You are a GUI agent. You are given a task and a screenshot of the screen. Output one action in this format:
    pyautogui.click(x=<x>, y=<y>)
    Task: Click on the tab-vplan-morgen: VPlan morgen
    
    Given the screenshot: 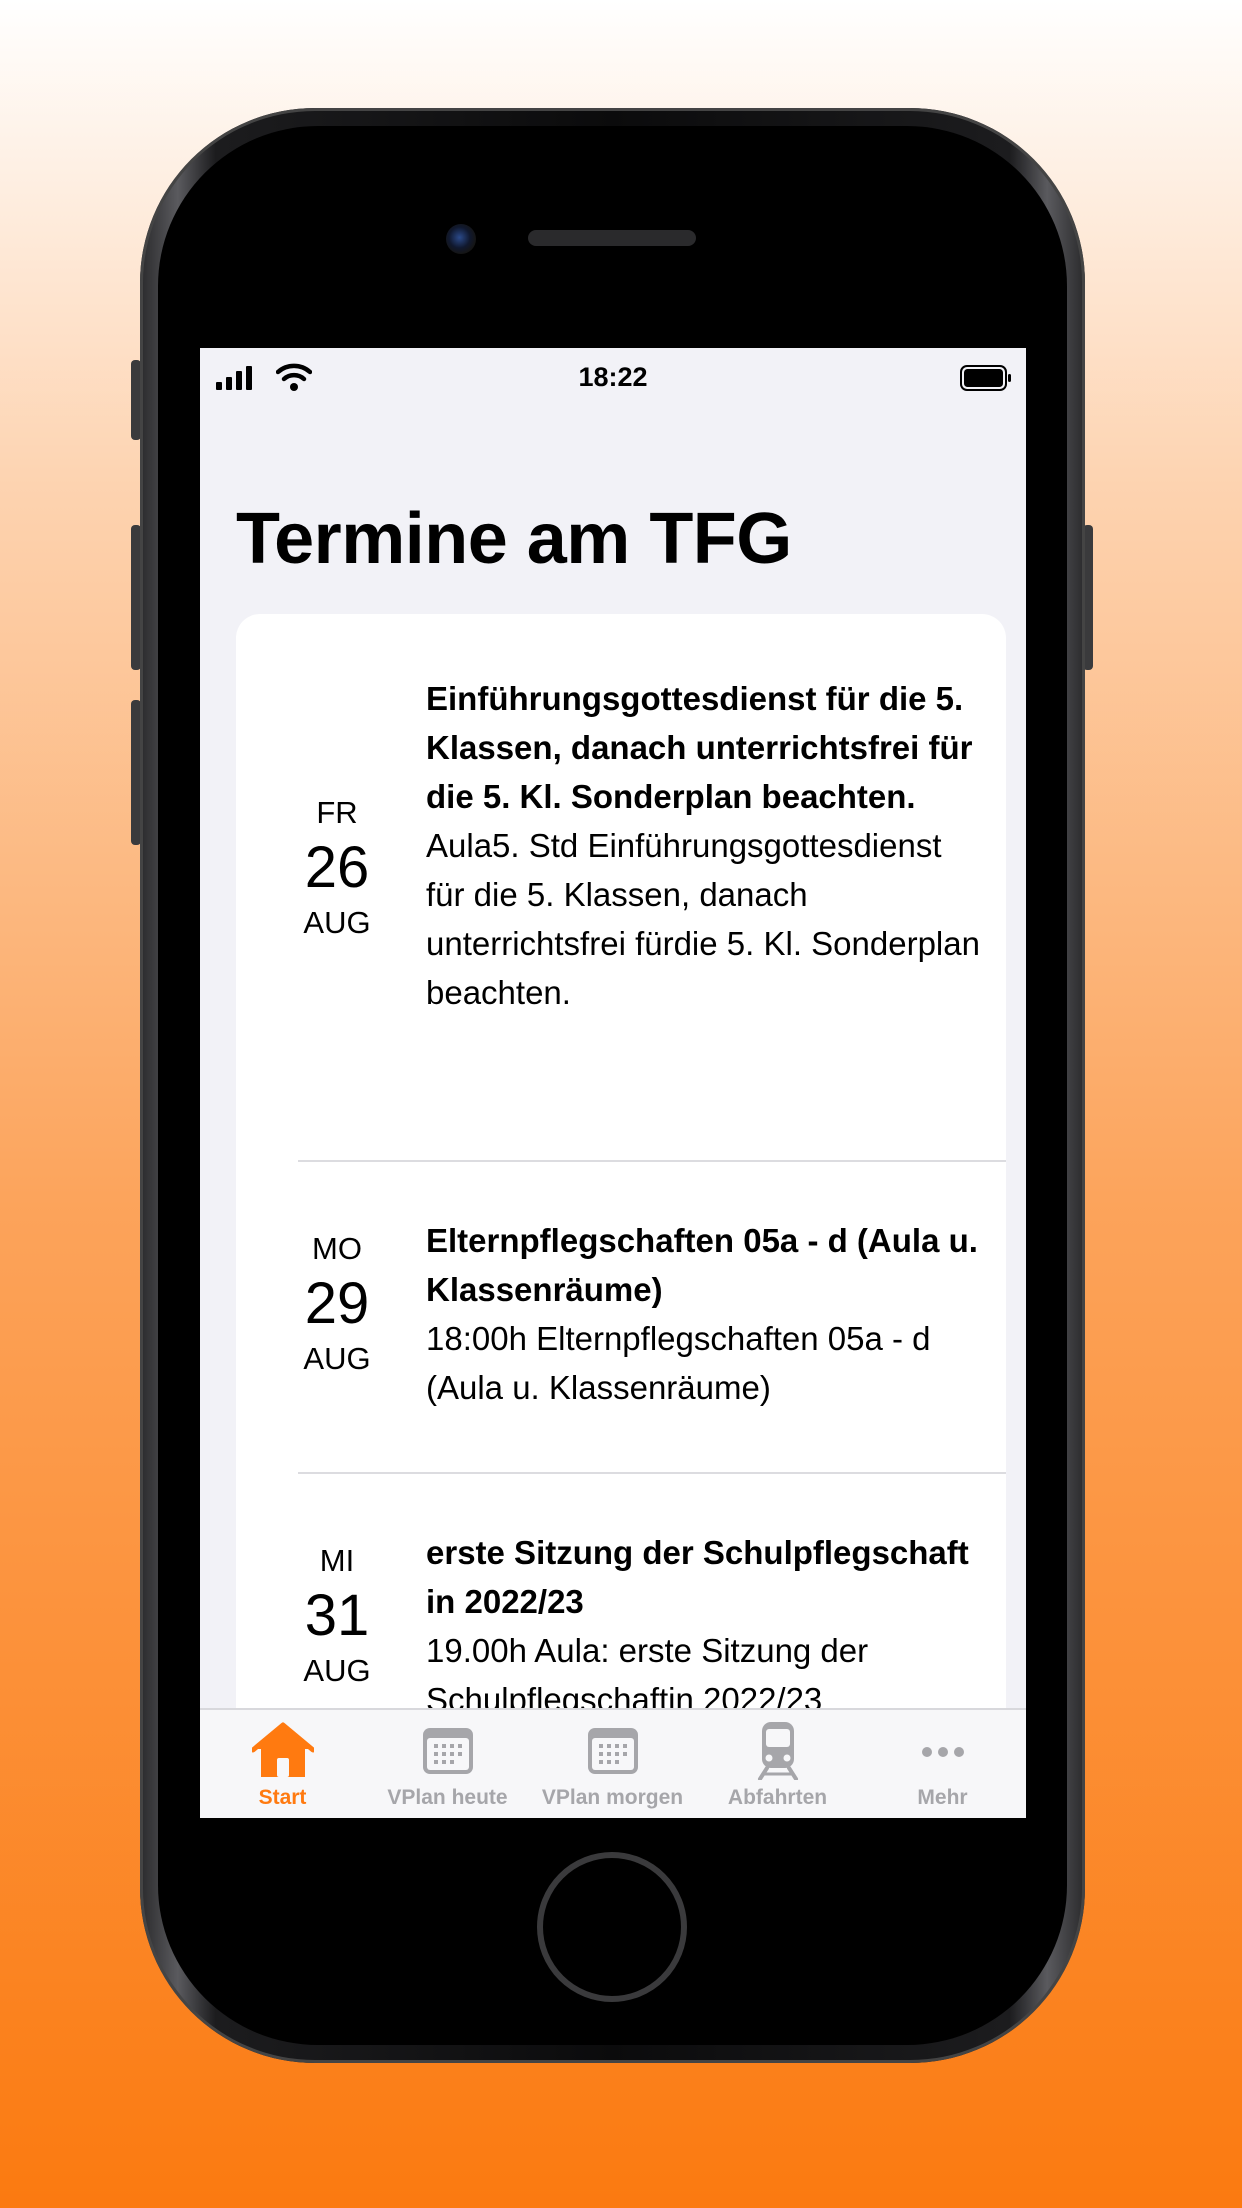 What is the action you would take?
    pyautogui.click(x=612, y=1764)
    